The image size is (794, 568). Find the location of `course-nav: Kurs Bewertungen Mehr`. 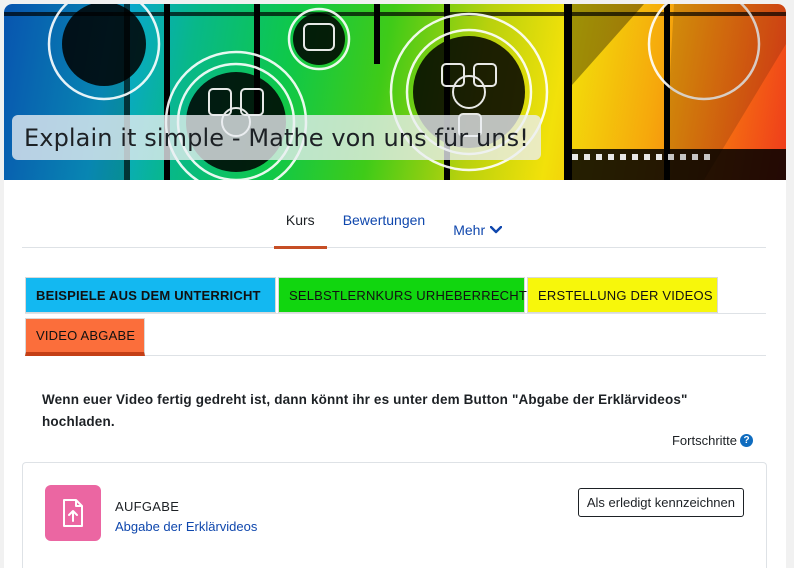

course-nav: Kurs Bewertungen Mehr is located at coordinates (394, 224).